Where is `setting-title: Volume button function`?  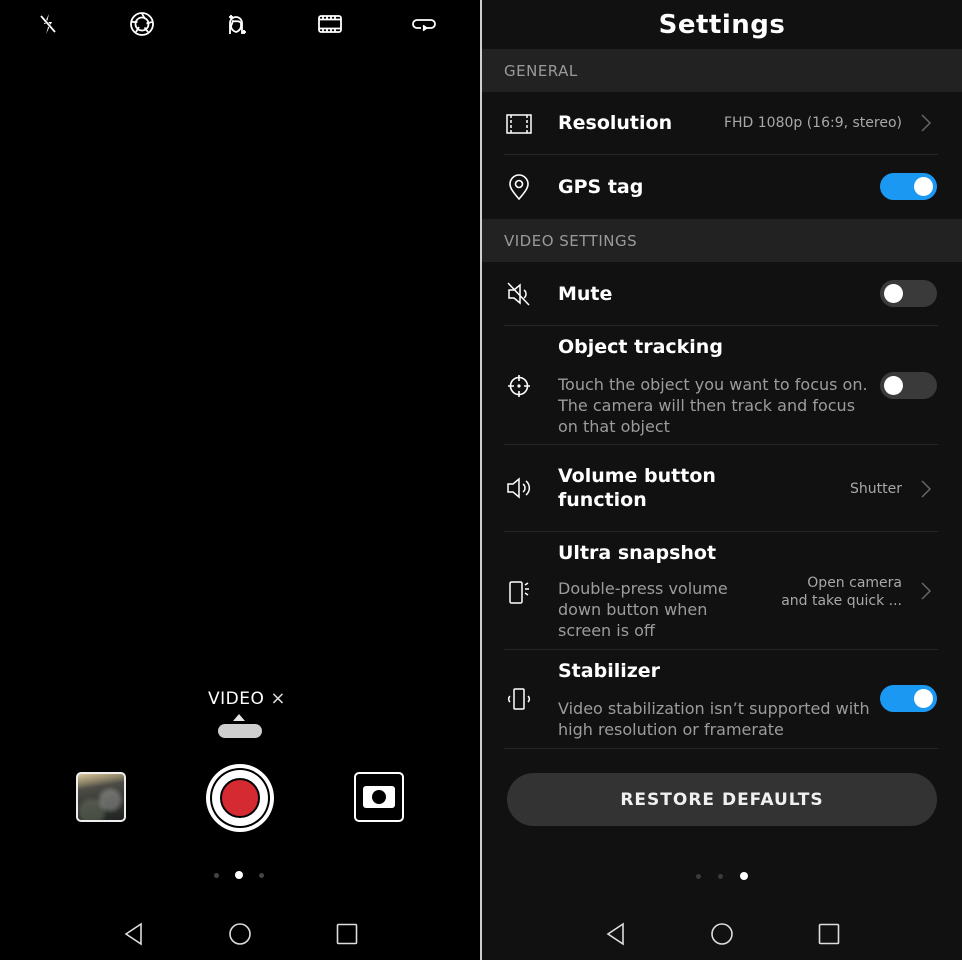
setting-title: Volume button function is located at coordinates (637, 488).